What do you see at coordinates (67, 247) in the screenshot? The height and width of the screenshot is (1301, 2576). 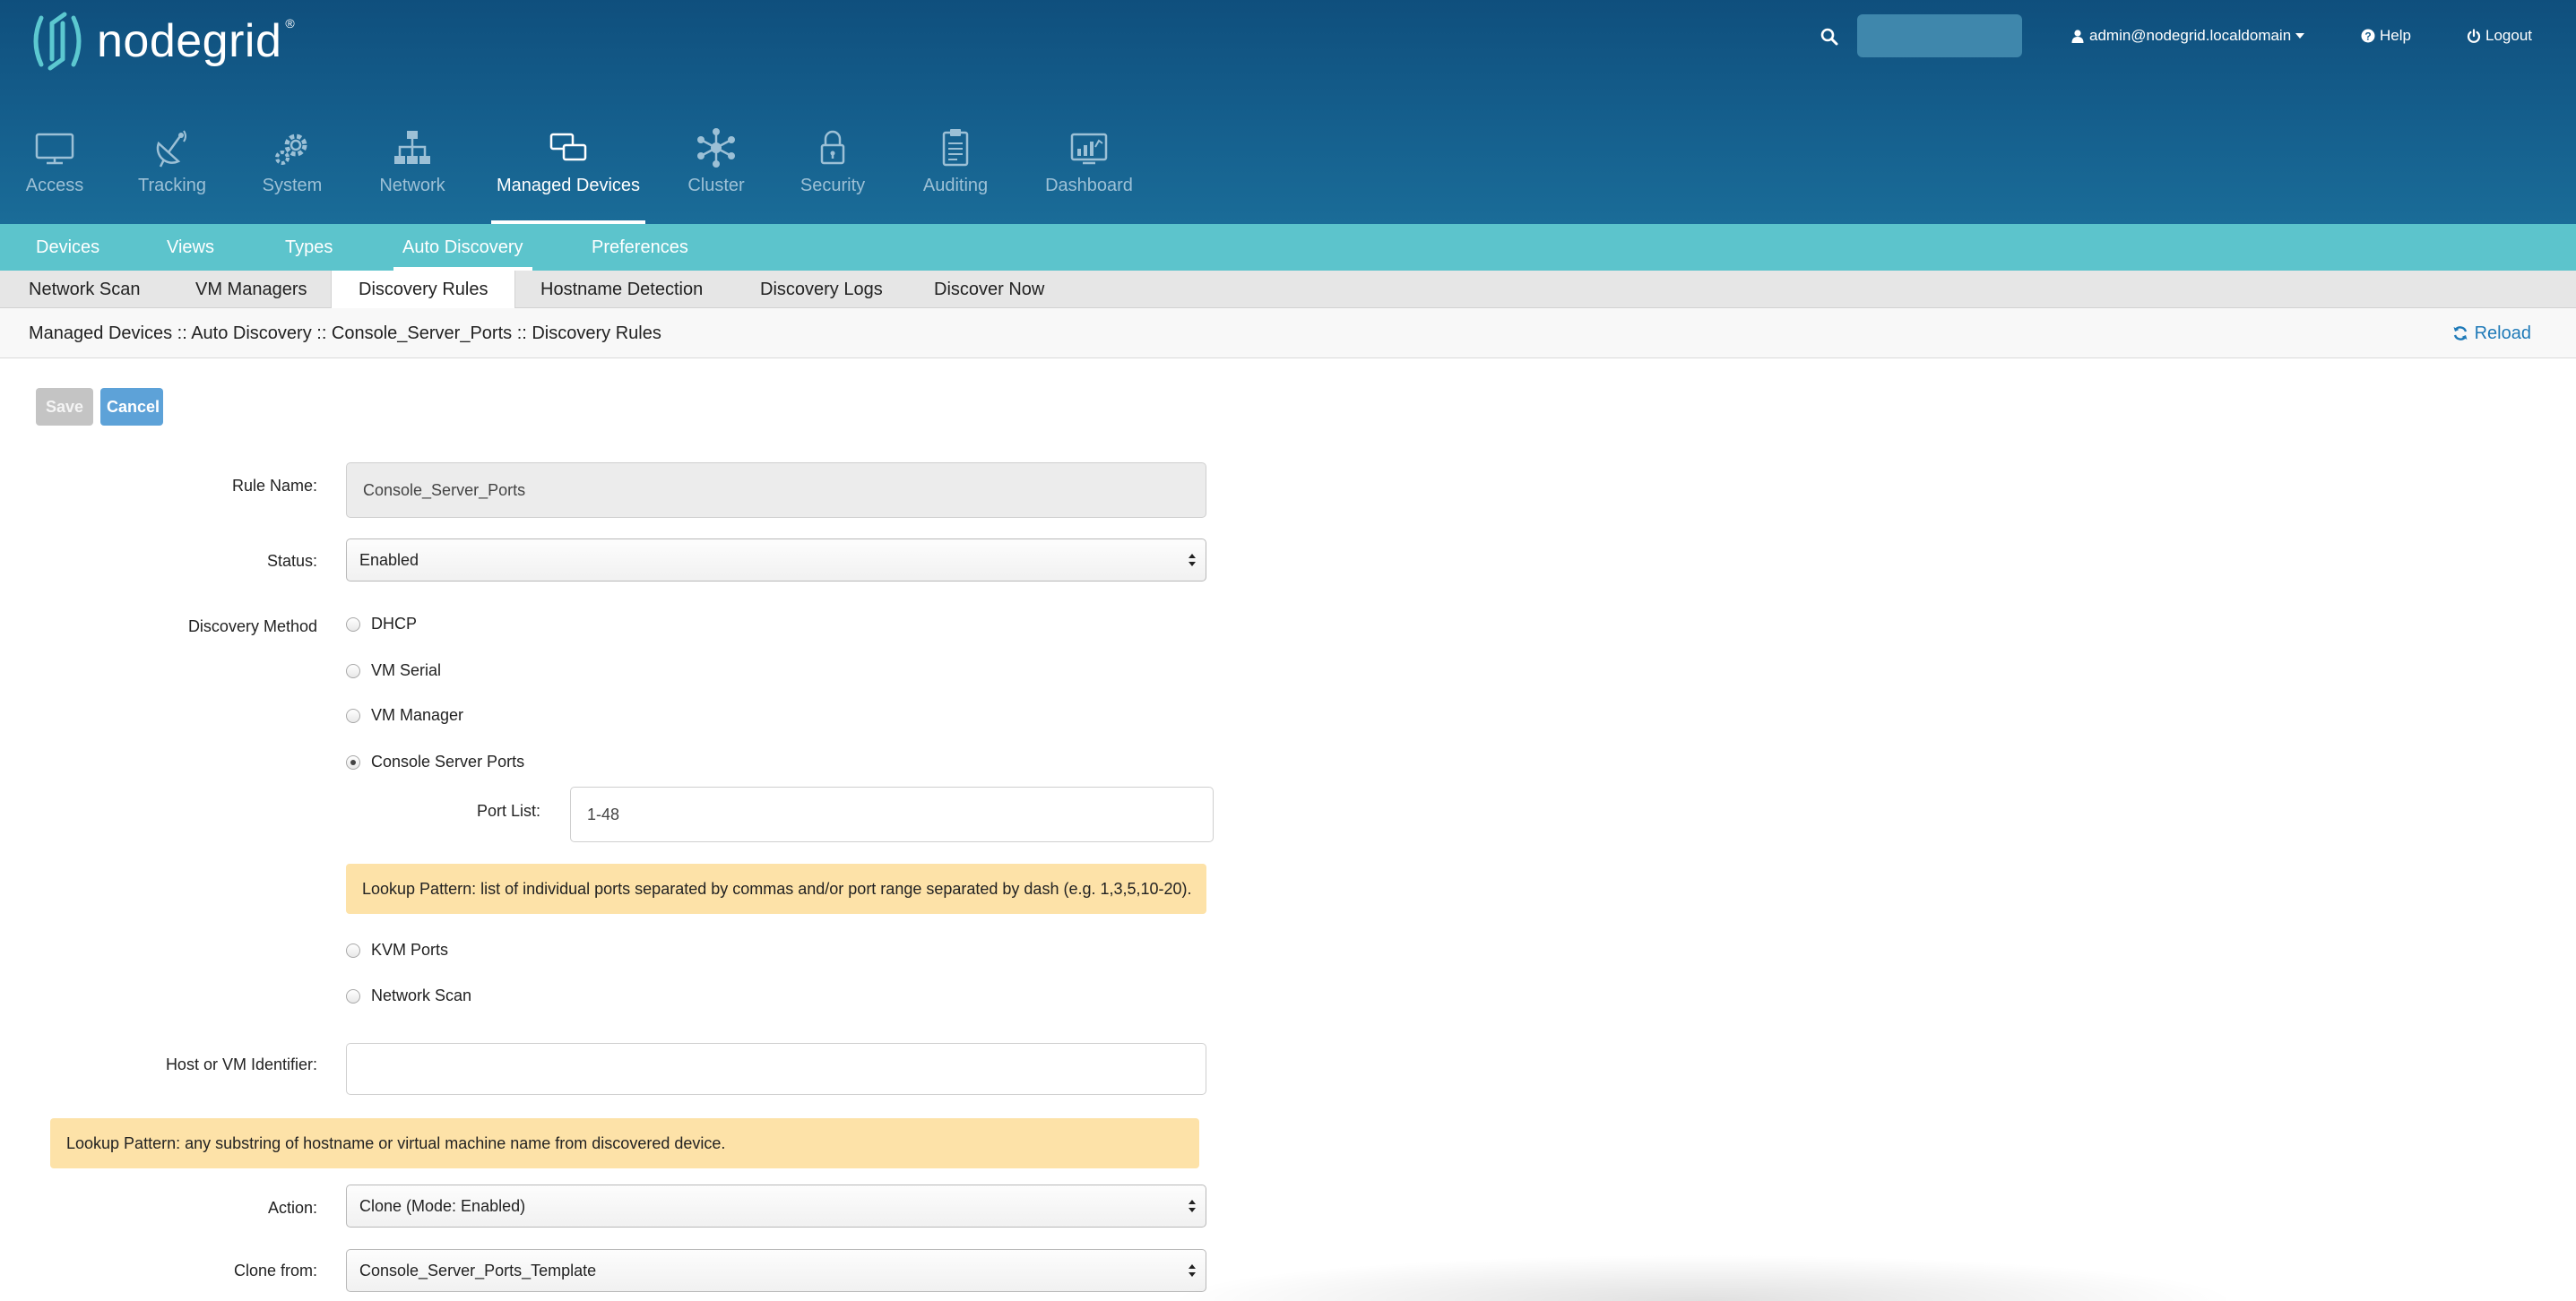 I see `tab-devices: Devices` at bounding box center [67, 247].